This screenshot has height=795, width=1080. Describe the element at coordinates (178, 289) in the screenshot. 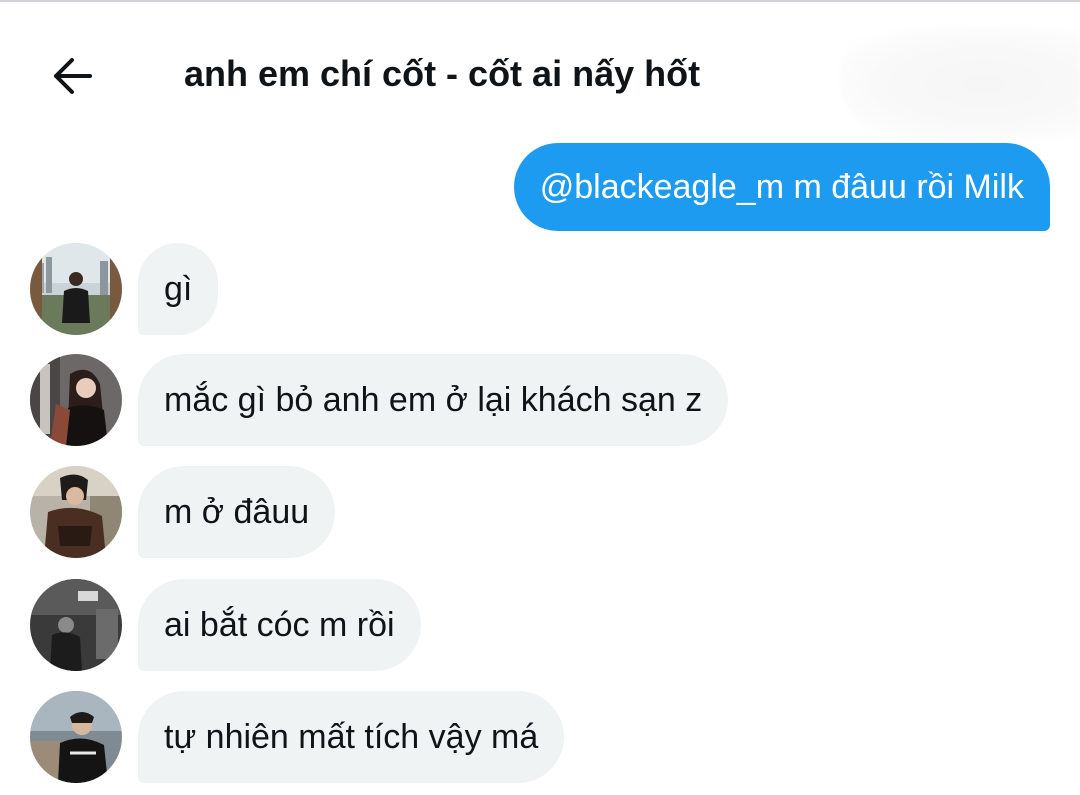

I see `received-message-bubble: gì` at that location.